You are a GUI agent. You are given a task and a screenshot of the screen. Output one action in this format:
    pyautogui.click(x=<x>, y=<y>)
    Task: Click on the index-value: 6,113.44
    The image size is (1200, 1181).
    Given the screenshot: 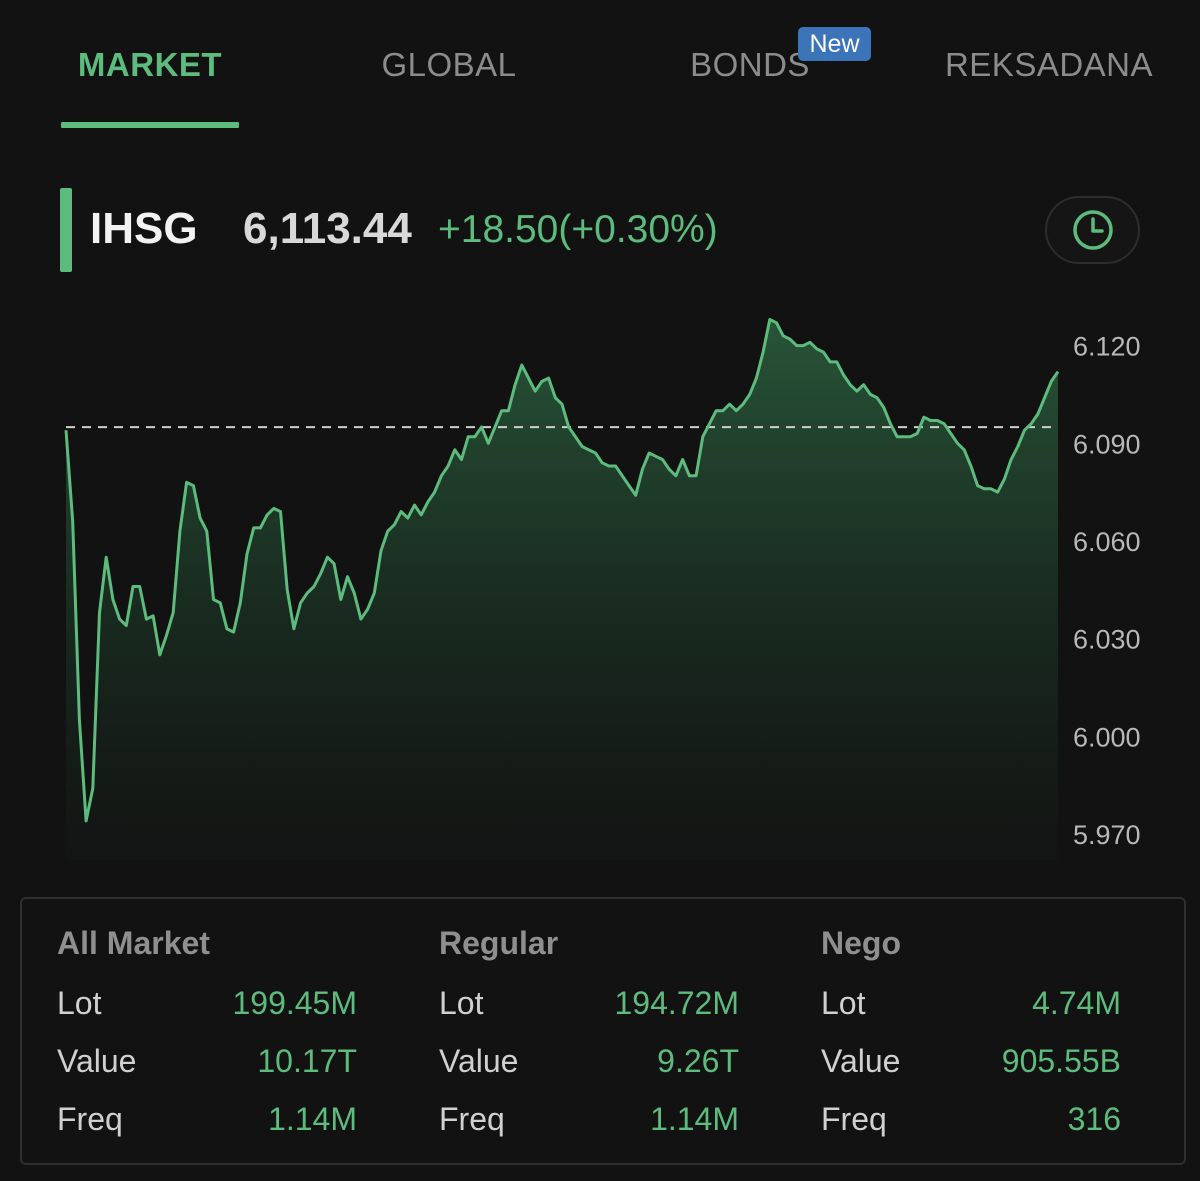 What is the action you would take?
    pyautogui.click(x=327, y=228)
    